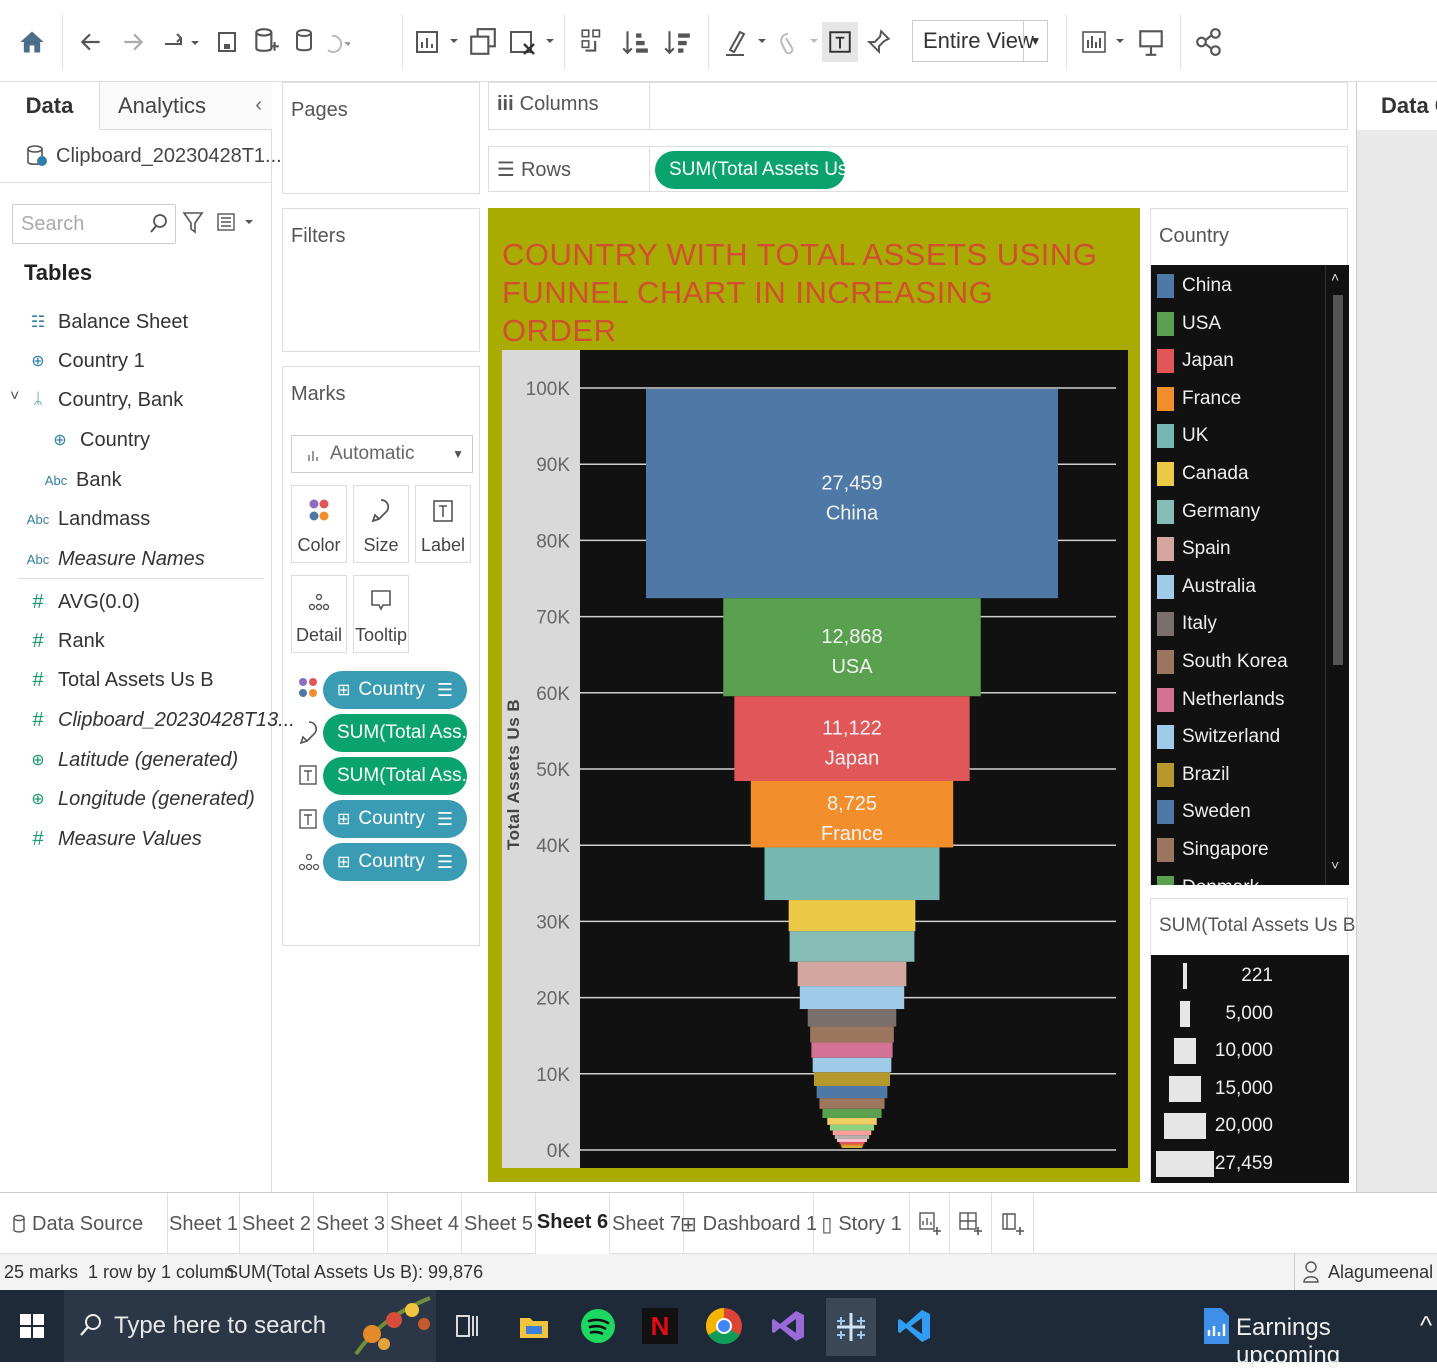  I want to click on funnel-segment-uk, so click(852, 874).